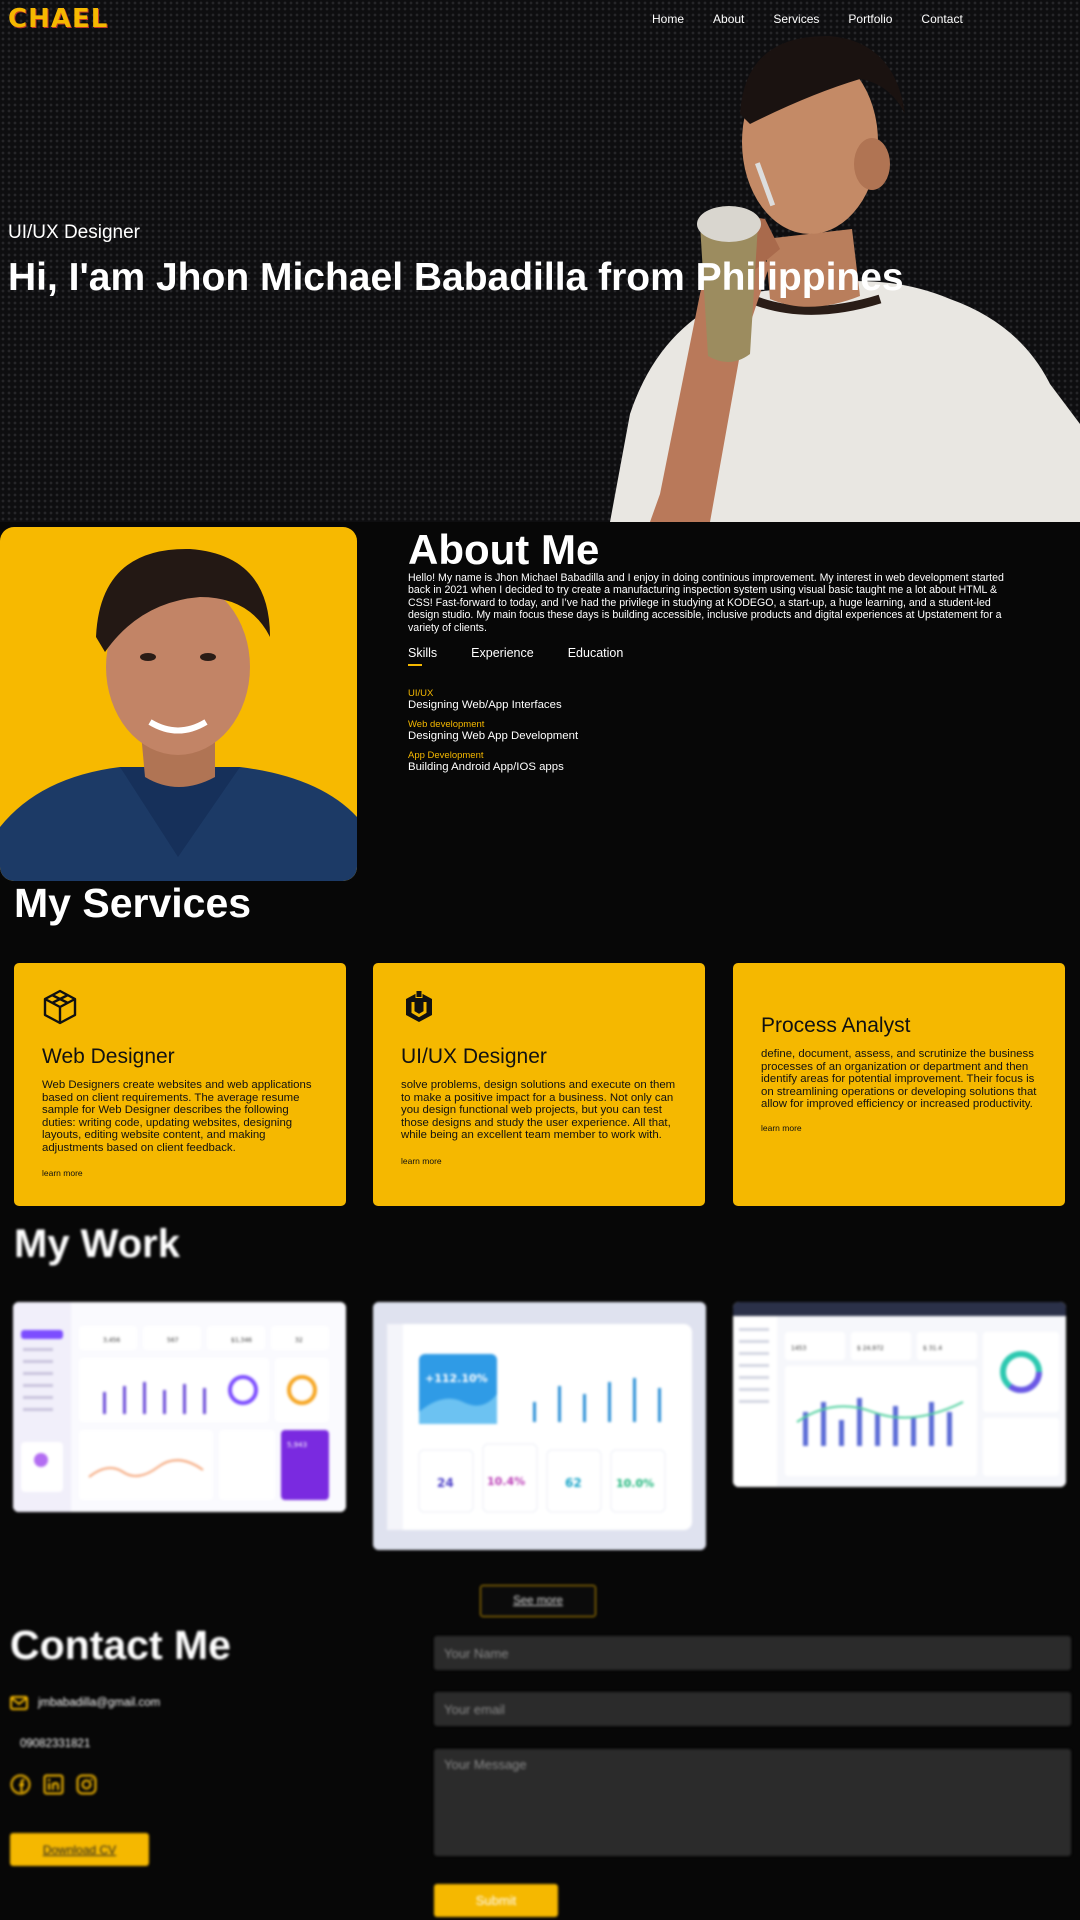 This screenshot has width=1080, height=1920. I want to click on services-title: My Services, so click(133, 903).